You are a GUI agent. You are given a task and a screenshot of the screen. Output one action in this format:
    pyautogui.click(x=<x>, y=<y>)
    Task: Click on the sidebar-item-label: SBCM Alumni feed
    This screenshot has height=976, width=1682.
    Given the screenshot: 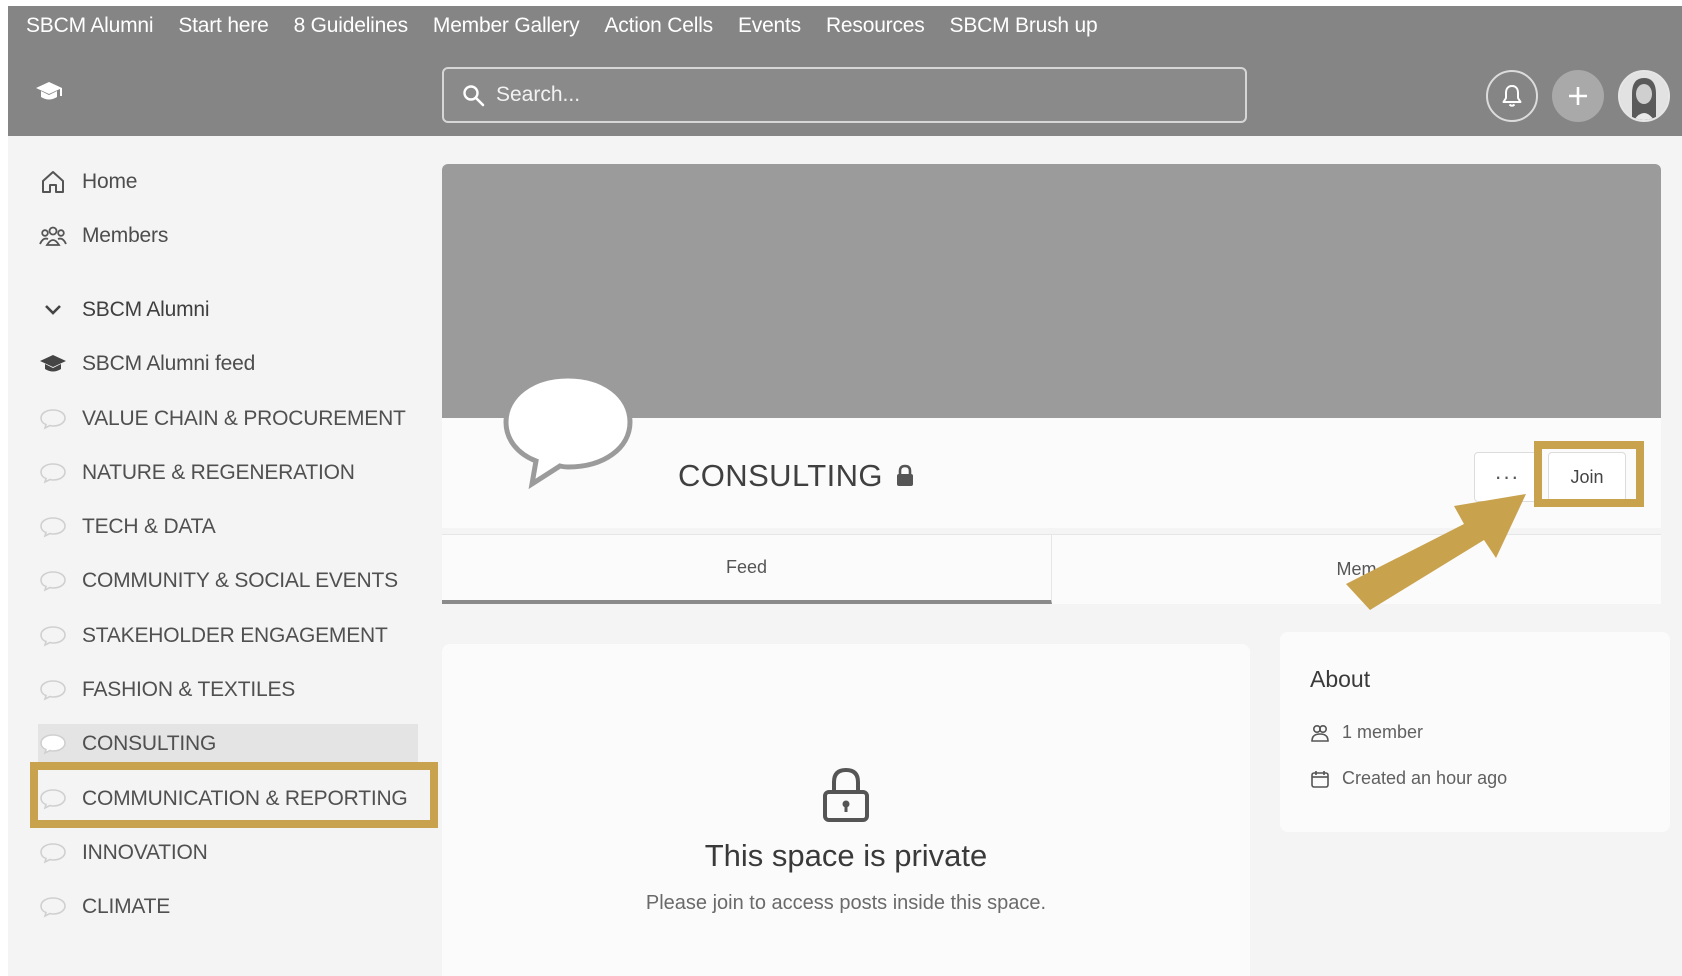 What is the action you would take?
    pyautogui.click(x=169, y=363)
    